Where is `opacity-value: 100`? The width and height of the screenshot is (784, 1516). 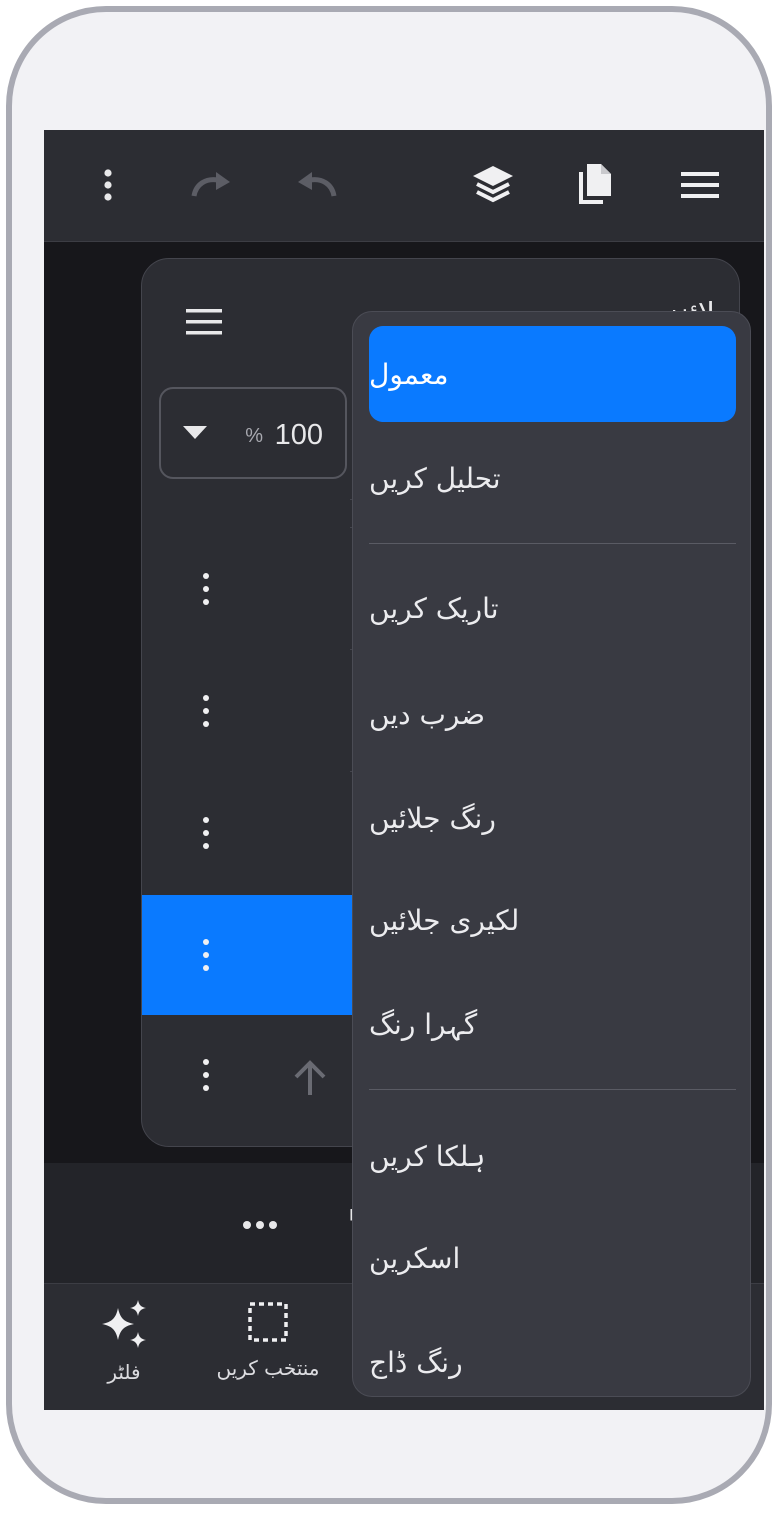
opacity-value: 100 is located at coordinates (298, 435).